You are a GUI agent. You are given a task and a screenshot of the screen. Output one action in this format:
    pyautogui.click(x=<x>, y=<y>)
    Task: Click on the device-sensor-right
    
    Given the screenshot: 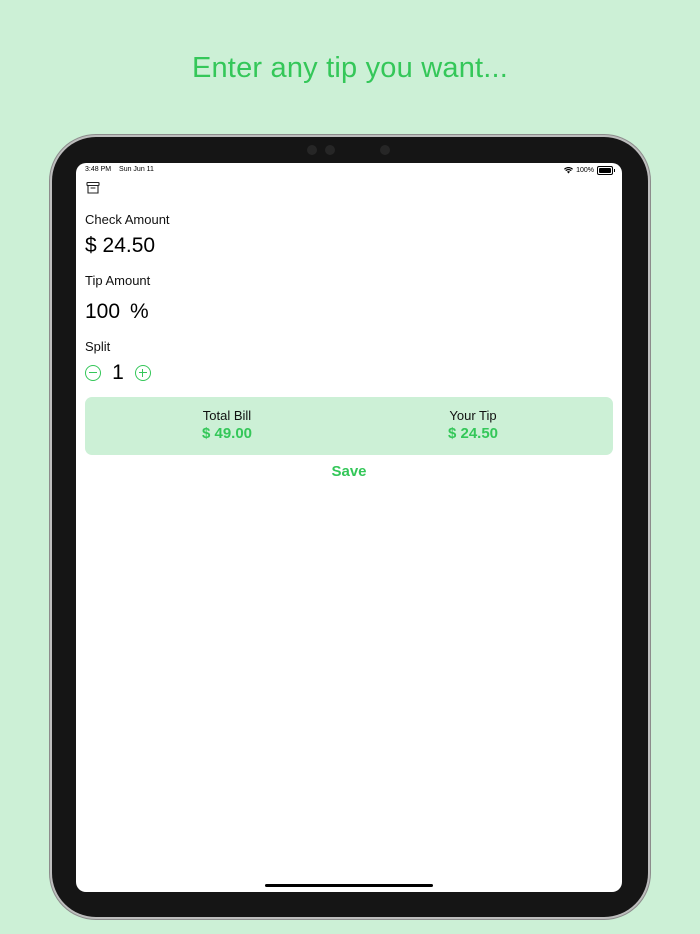 What is the action you would take?
    pyautogui.click(x=385, y=150)
    